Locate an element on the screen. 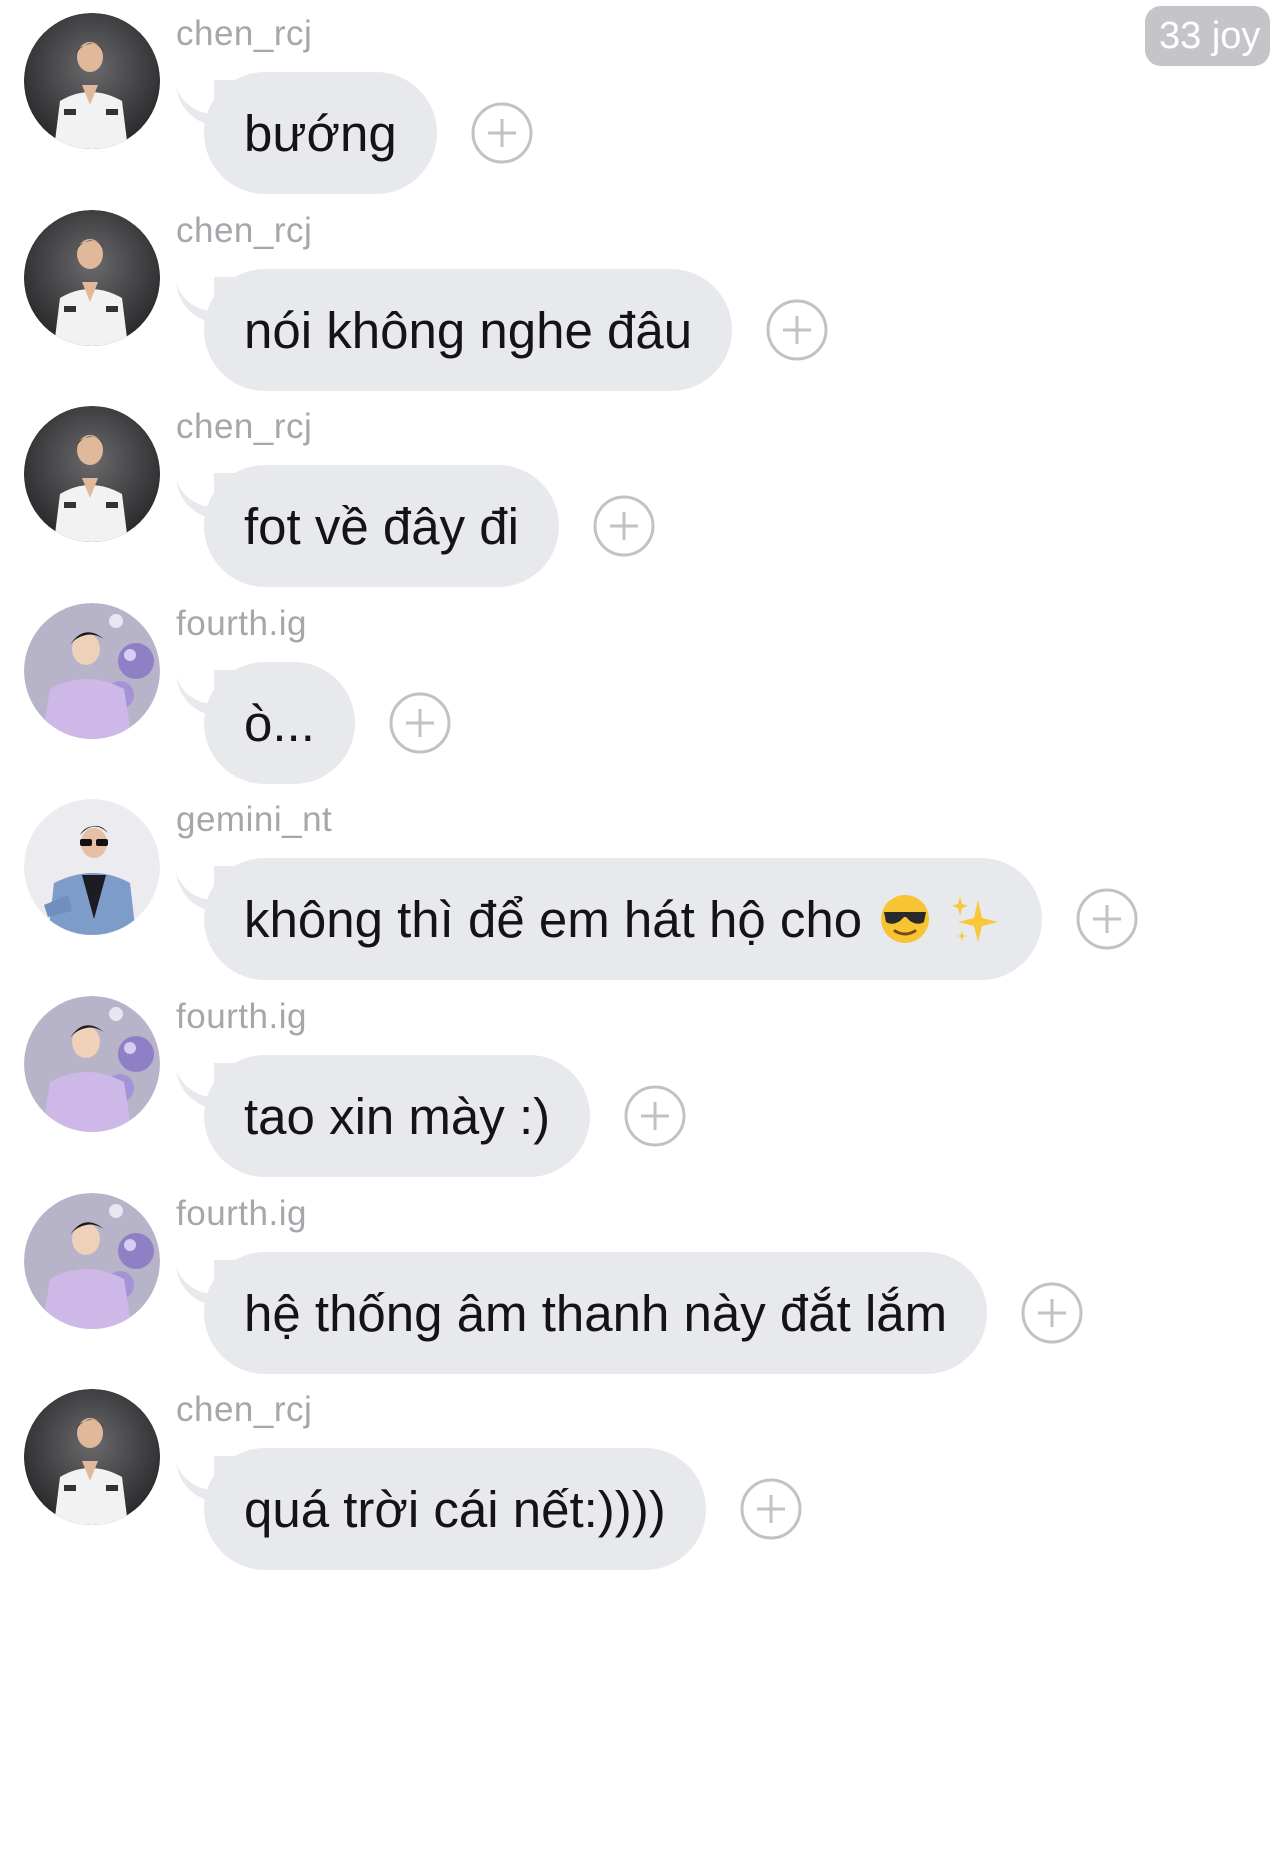 The width and height of the screenshot is (1284, 1873). message-bubble: tao xin mày :) is located at coordinates (397, 1116).